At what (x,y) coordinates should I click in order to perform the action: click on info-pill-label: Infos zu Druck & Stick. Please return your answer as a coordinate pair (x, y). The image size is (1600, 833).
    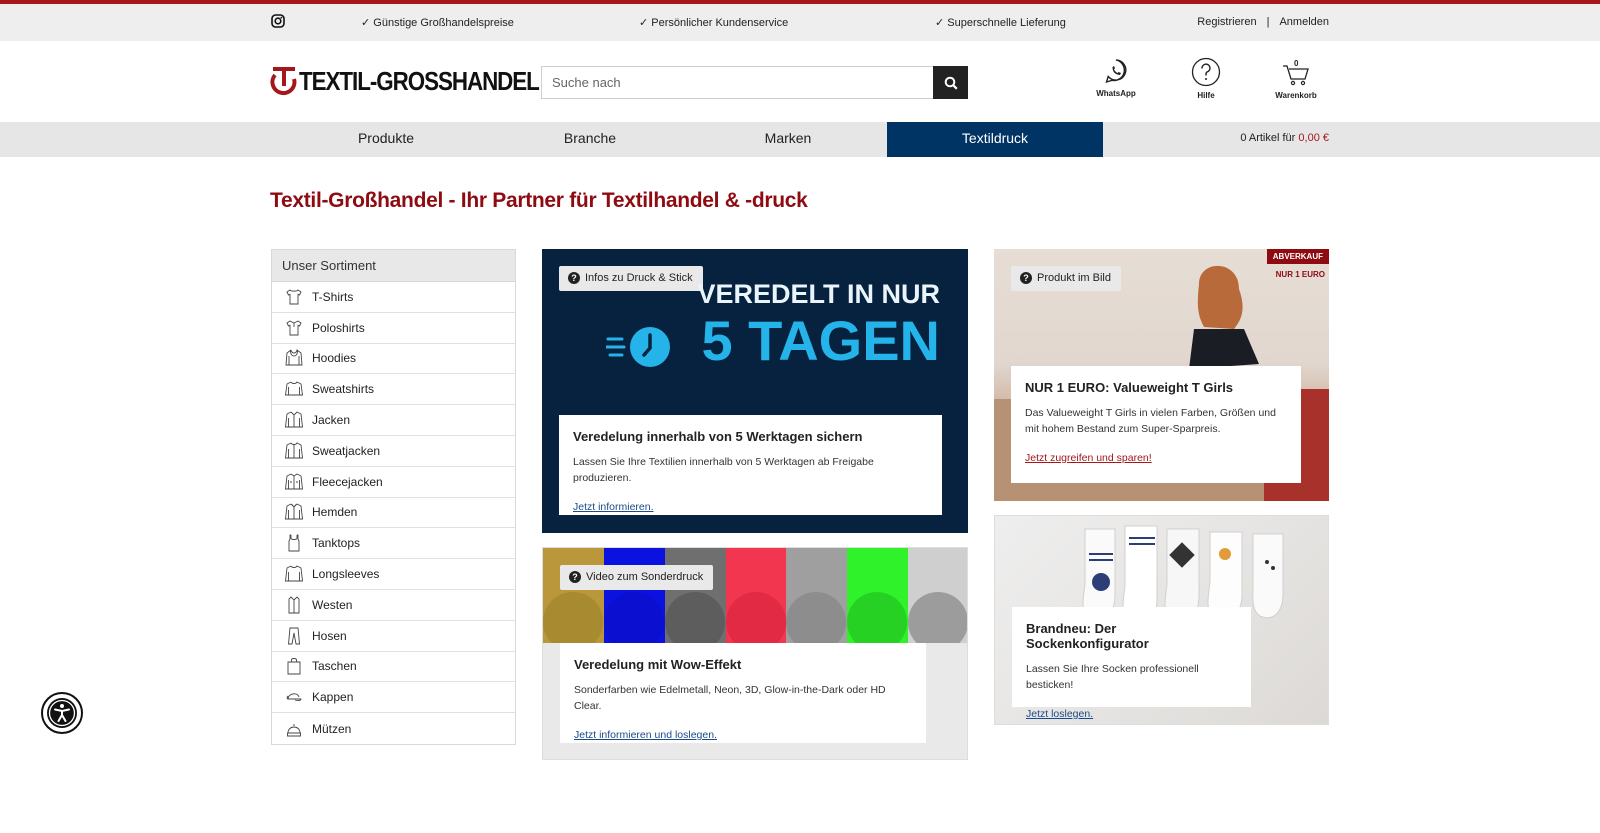
    Looking at the image, I should click on (639, 278).